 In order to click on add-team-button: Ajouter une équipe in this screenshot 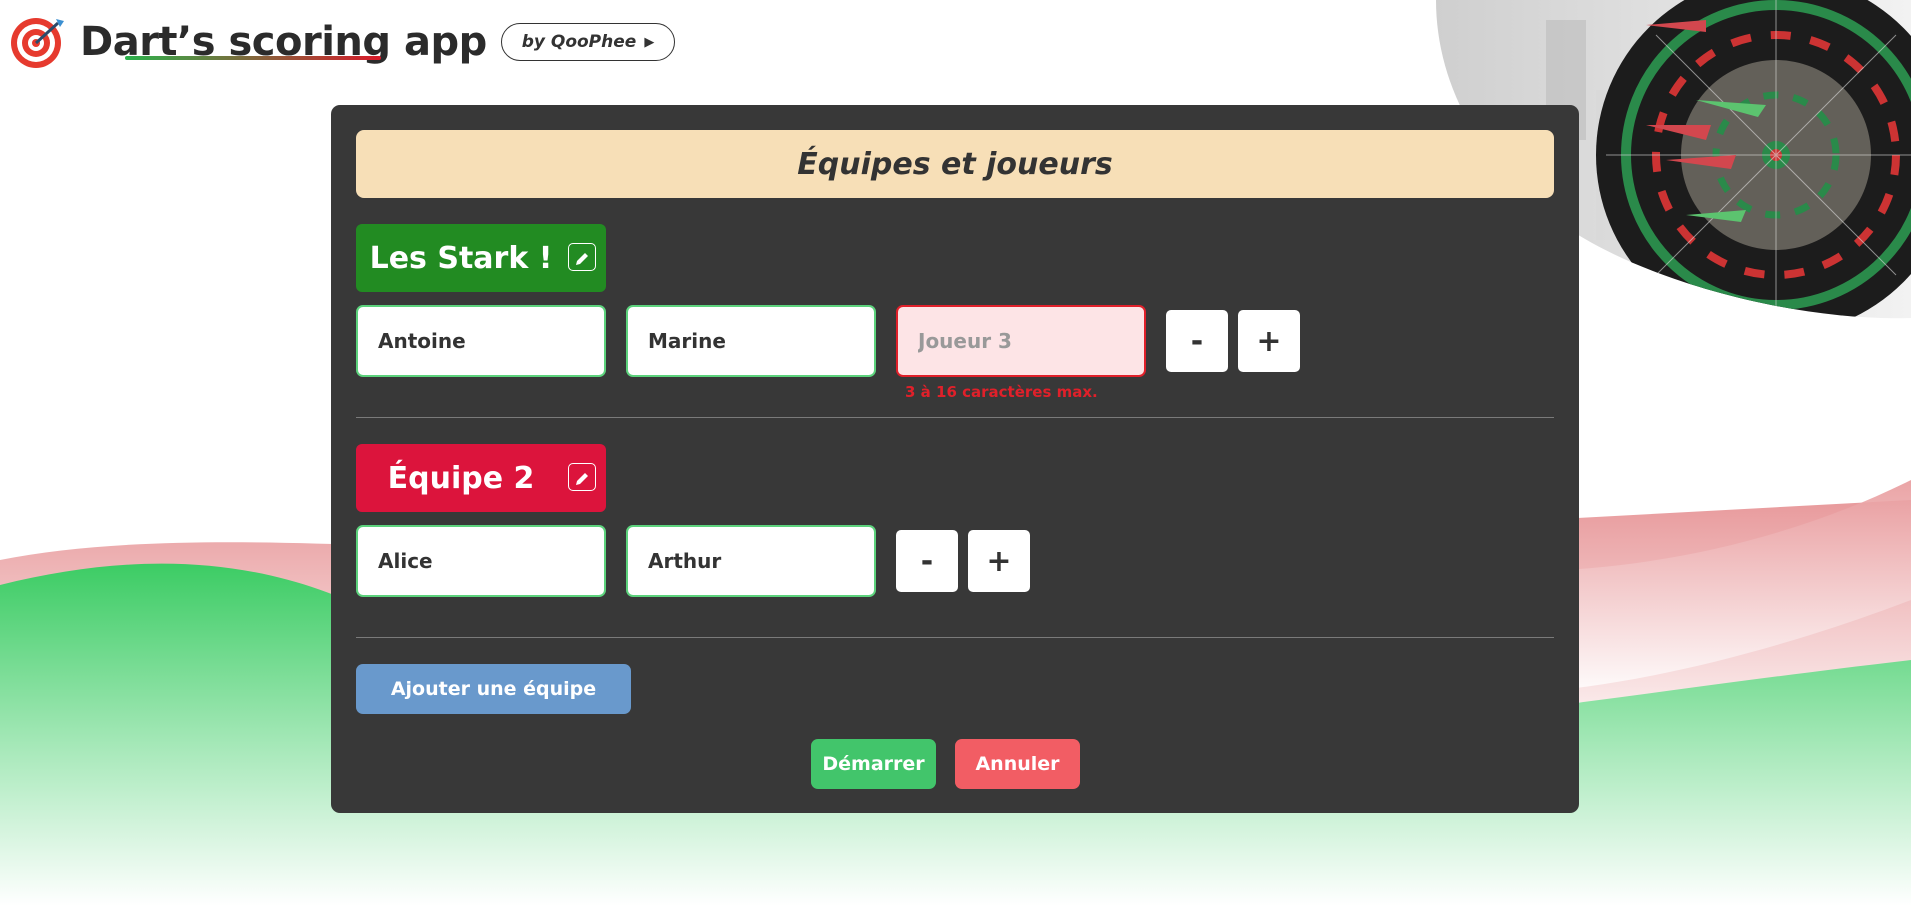, I will do `click(493, 689)`.